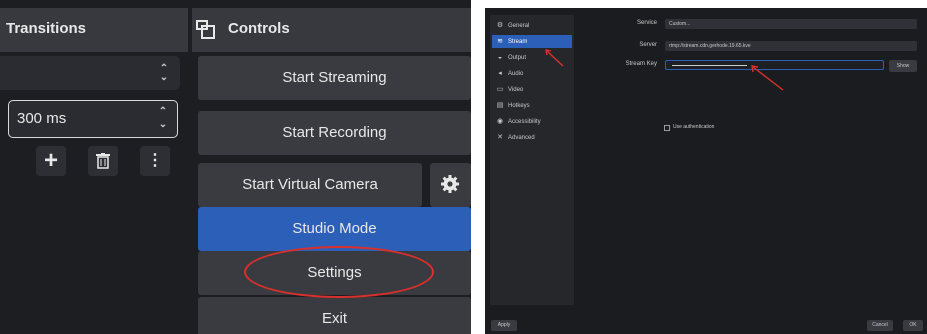  What do you see at coordinates (339, 272) in the screenshot?
I see `settings-highlight-annotation` at bounding box center [339, 272].